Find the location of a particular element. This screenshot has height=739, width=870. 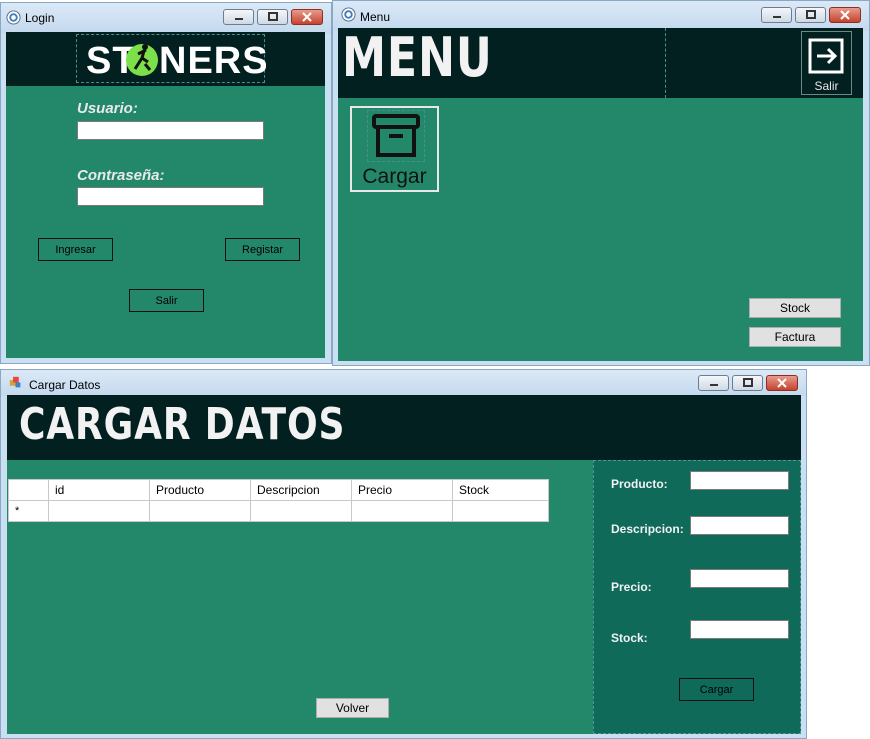

login-header: ST NERS is located at coordinates (165, 59).